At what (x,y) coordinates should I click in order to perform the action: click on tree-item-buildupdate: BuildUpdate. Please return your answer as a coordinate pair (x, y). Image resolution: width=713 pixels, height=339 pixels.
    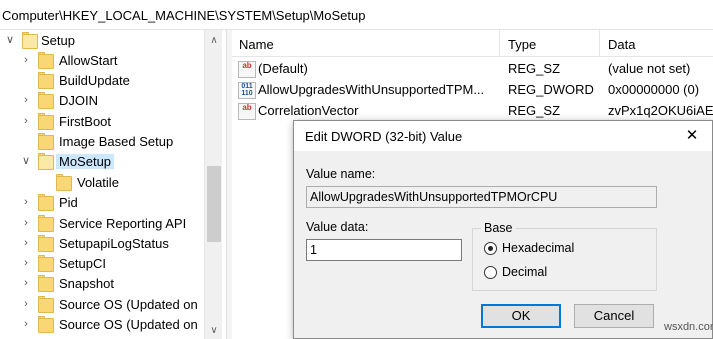
    Looking at the image, I should click on (102, 81).